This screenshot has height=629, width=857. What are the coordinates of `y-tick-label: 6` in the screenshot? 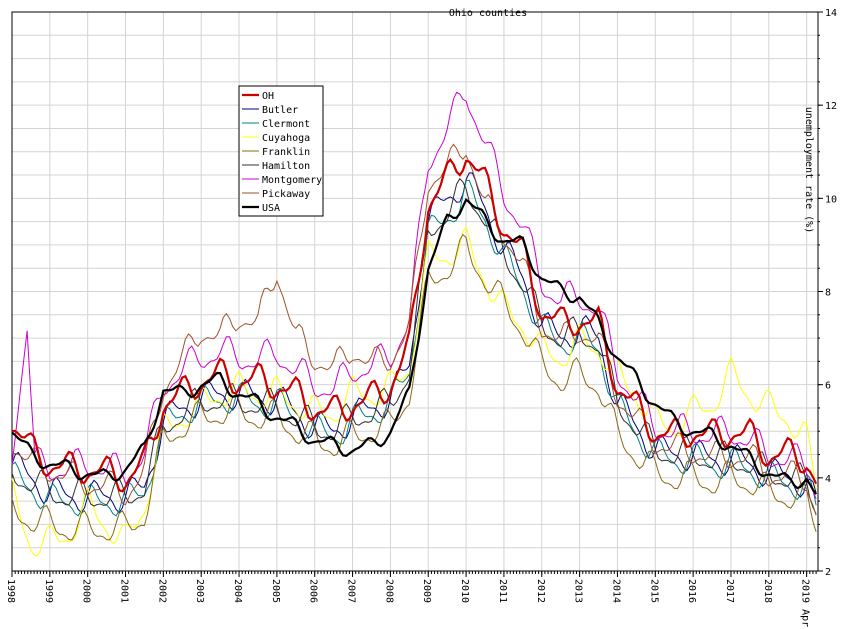 It's located at (828, 386).